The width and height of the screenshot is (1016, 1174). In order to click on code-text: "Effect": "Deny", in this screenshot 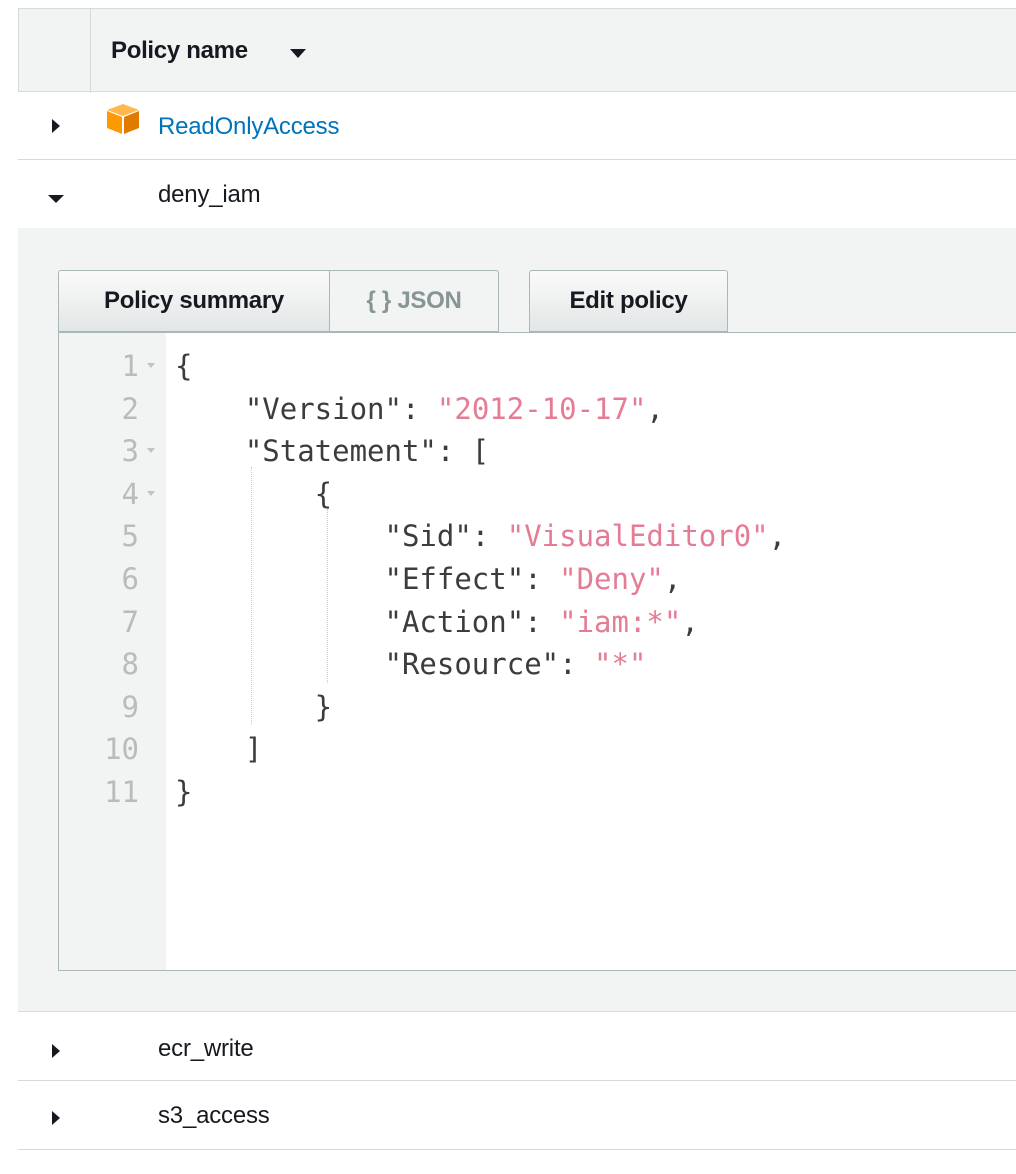, I will do `click(428, 579)`.